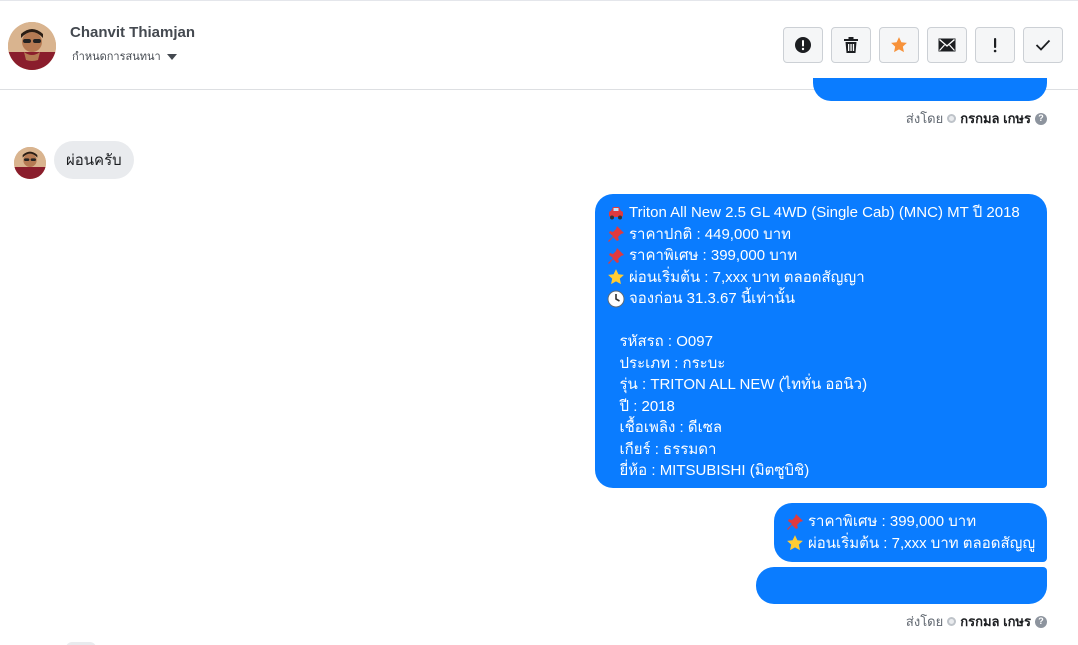 The image size is (1078, 645). Describe the element at coordinates (712, 298) in the screenshot. I see `message-text: จองก่อน 31.3.67 นี้เท่านั้น` at that location.